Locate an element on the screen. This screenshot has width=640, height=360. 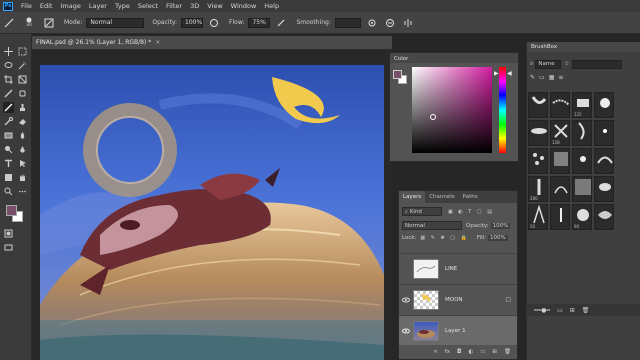
fx-icon: fx is located at coordinates (447, 352).